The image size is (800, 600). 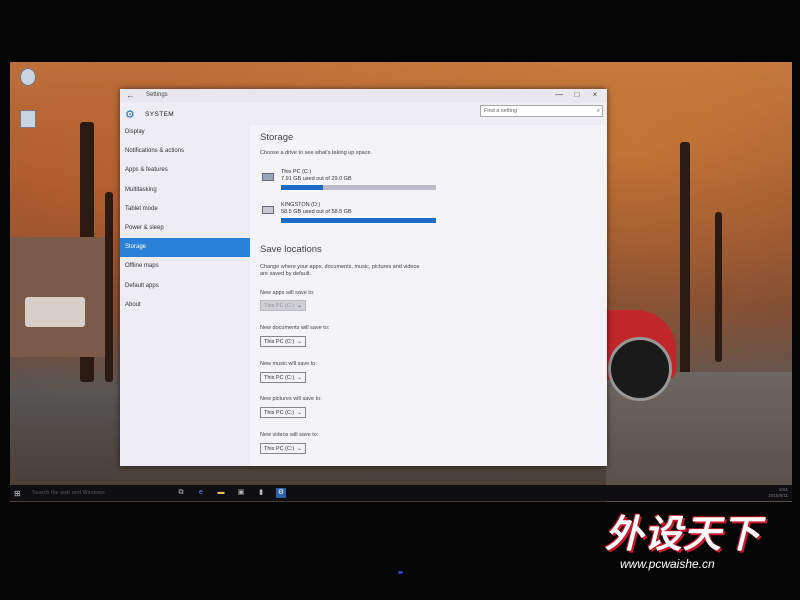 I want to click on monitor-power-led, so click(x=400, y=572).